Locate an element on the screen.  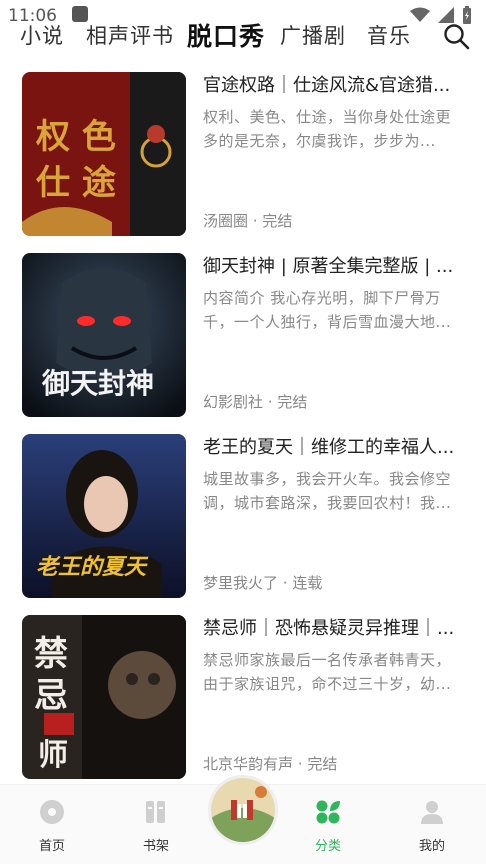
album-meta: 梦里我火了 · 连载 is located at coordinates (263, 583).